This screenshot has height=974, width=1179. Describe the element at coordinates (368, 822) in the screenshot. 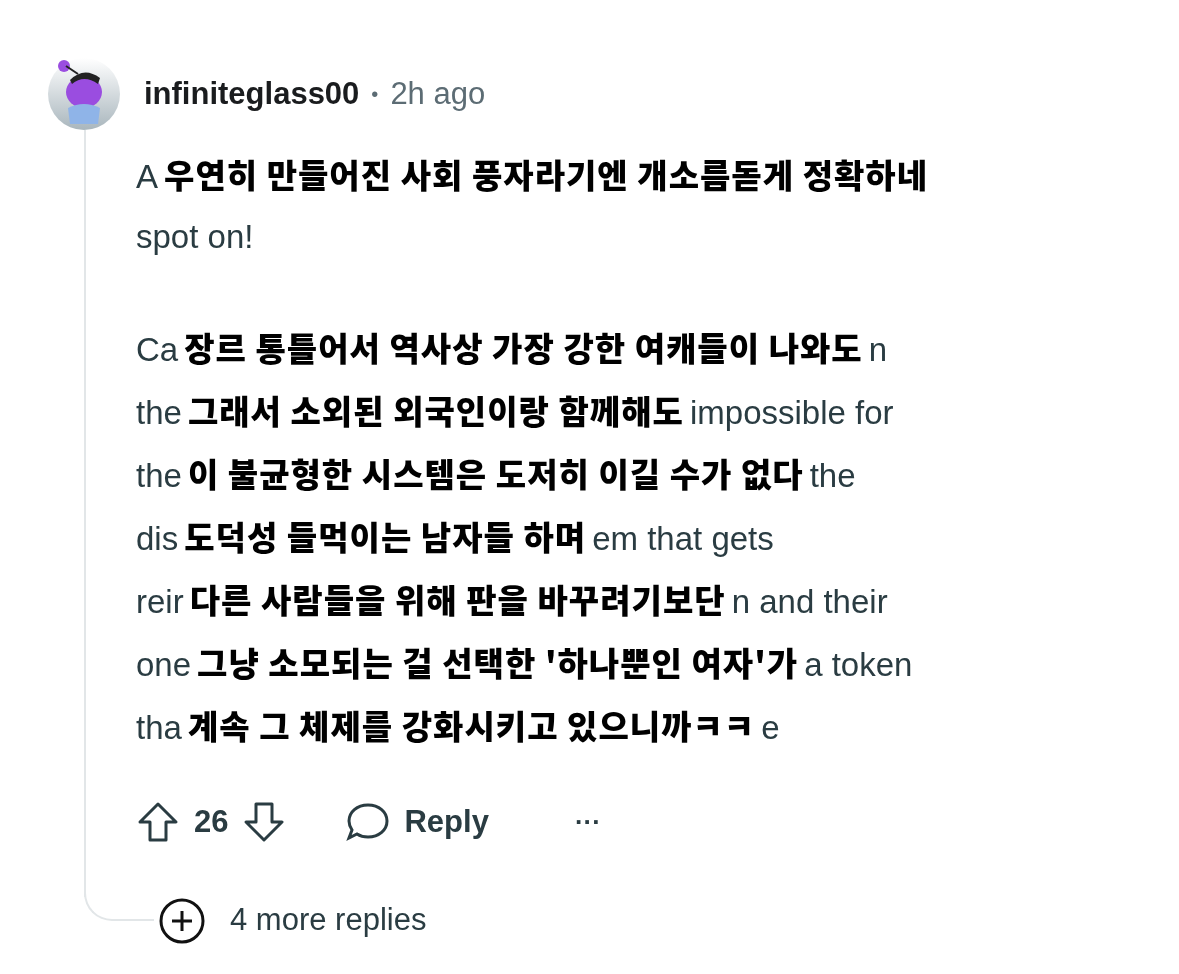

I see `speech-bubble-icon` at that location.